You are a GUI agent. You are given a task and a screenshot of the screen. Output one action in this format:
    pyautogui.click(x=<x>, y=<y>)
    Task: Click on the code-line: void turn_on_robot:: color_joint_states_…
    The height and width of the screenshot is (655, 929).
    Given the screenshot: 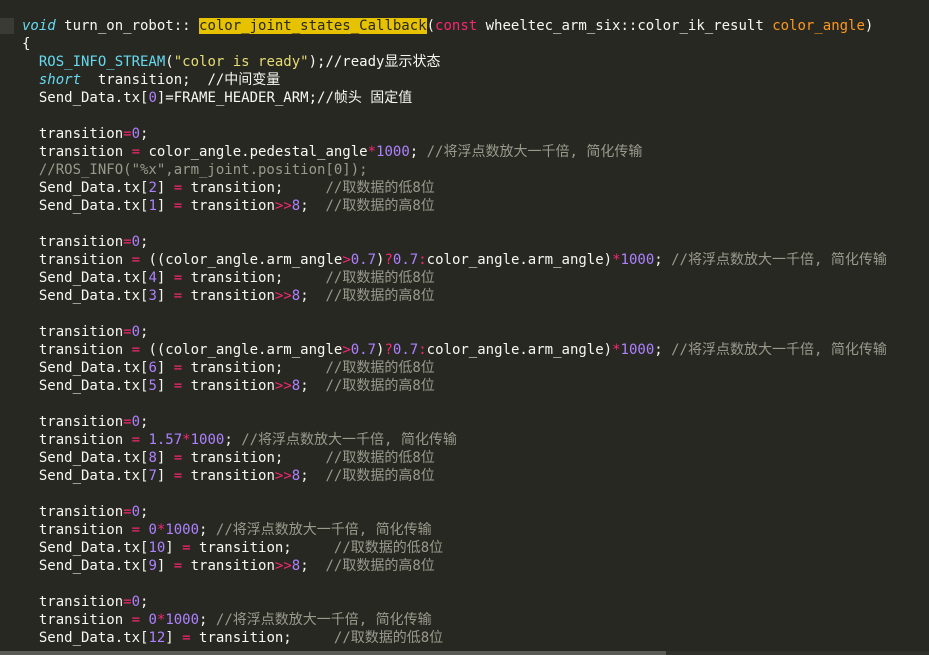 What is the action you would take?
    pyautogui.click(x=454, y=26)
    